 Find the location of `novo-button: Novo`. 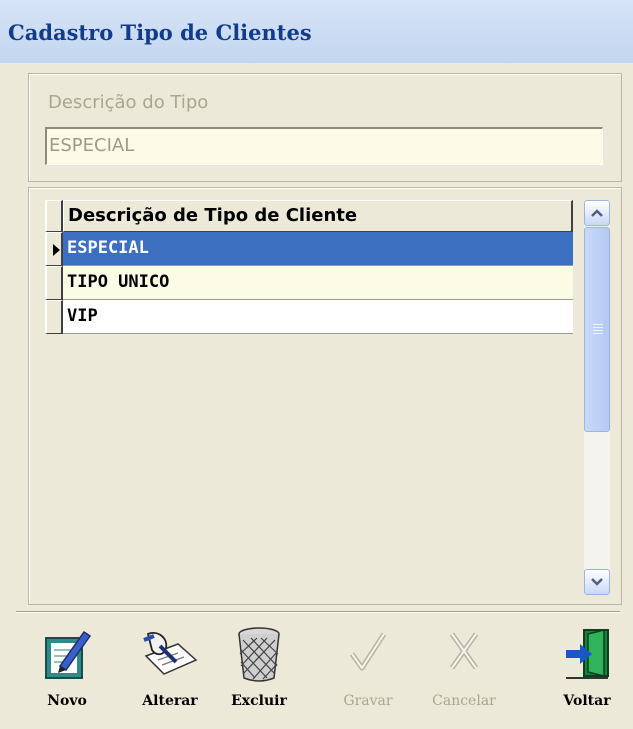

novo-button: Novo is located at coordinates (67, 670).